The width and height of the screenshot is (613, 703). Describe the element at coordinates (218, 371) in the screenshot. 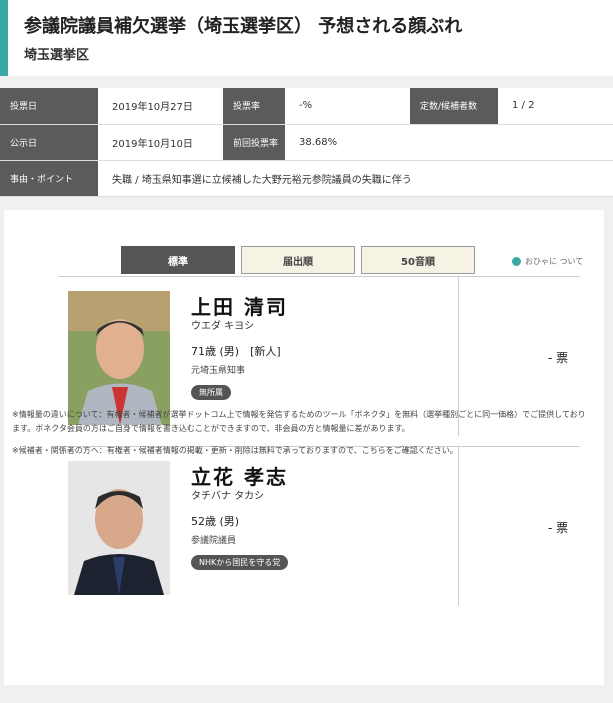

I see `candidate-role: 元埼玉県知事` at that location.